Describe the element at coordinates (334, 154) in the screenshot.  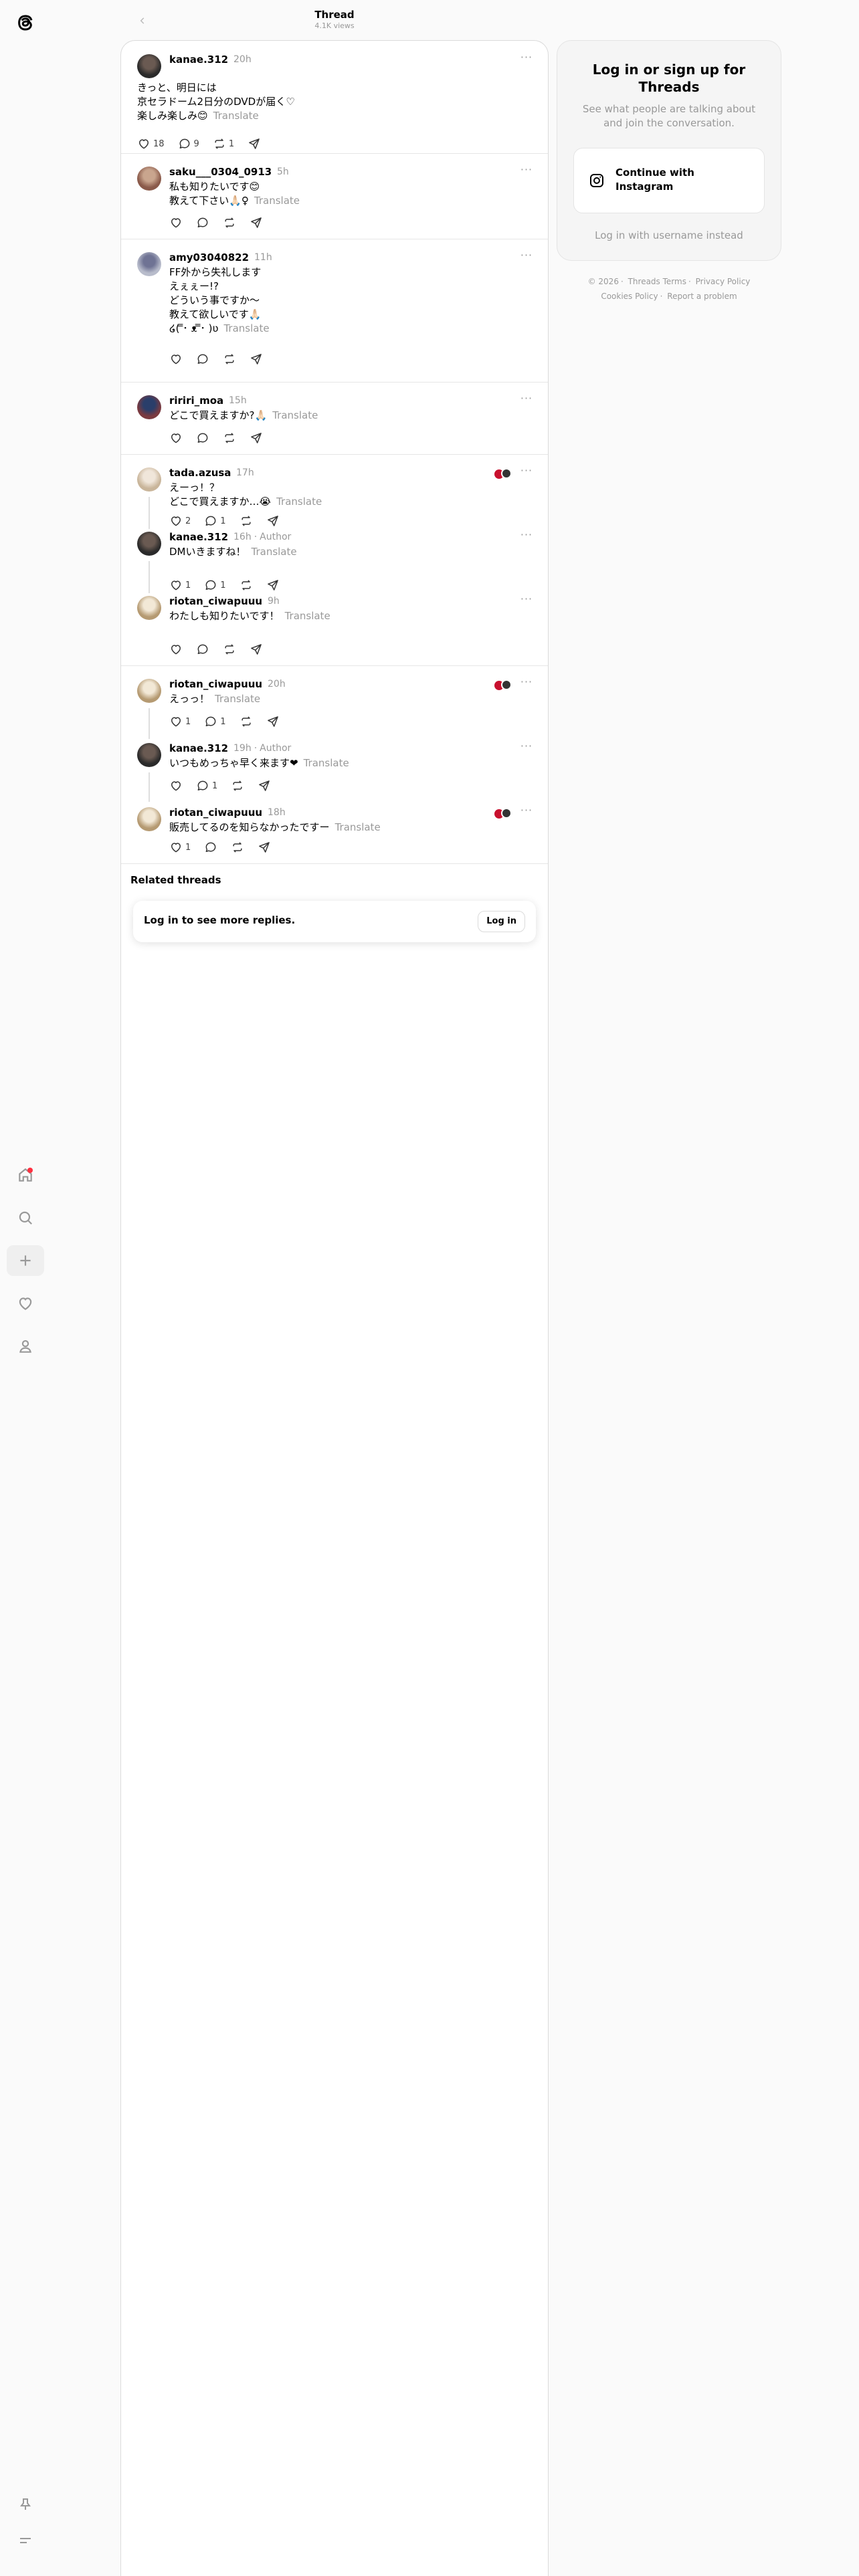
I see `post-divider` at that location.